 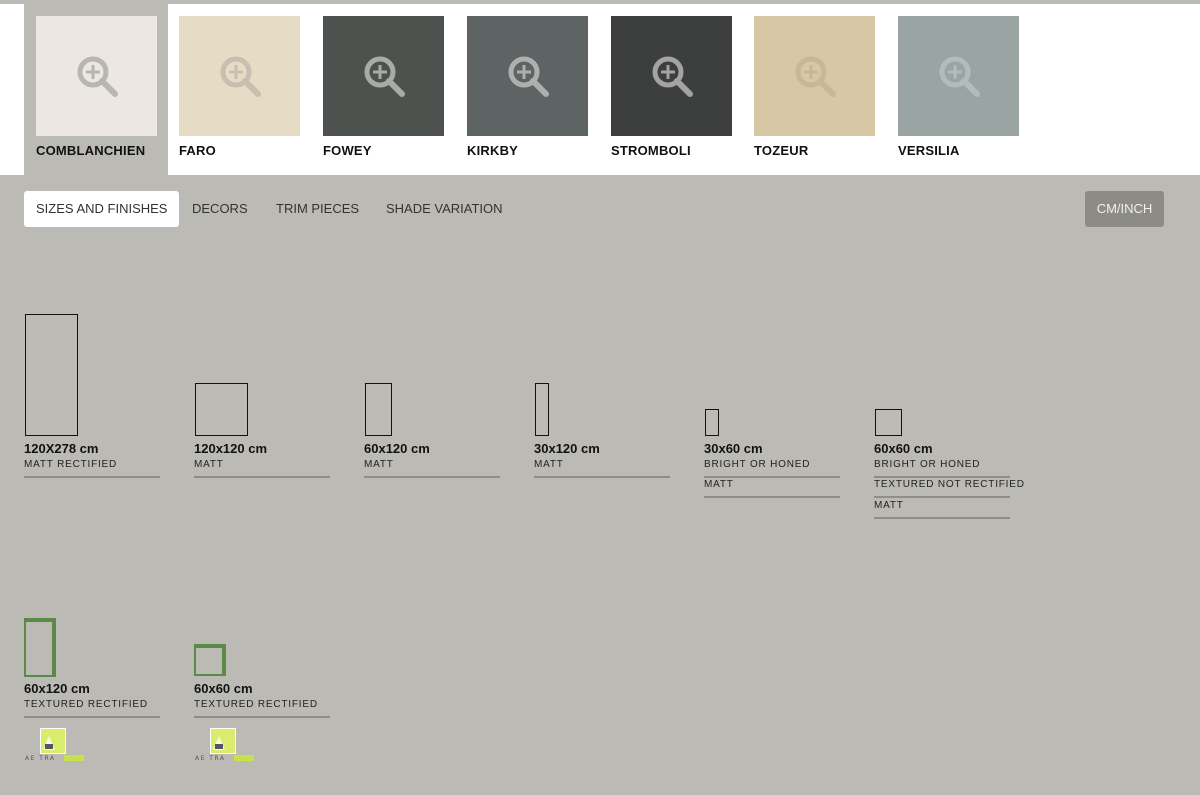 I want to click on swatch-name: KIRKBY, so click(x=493, y=150).